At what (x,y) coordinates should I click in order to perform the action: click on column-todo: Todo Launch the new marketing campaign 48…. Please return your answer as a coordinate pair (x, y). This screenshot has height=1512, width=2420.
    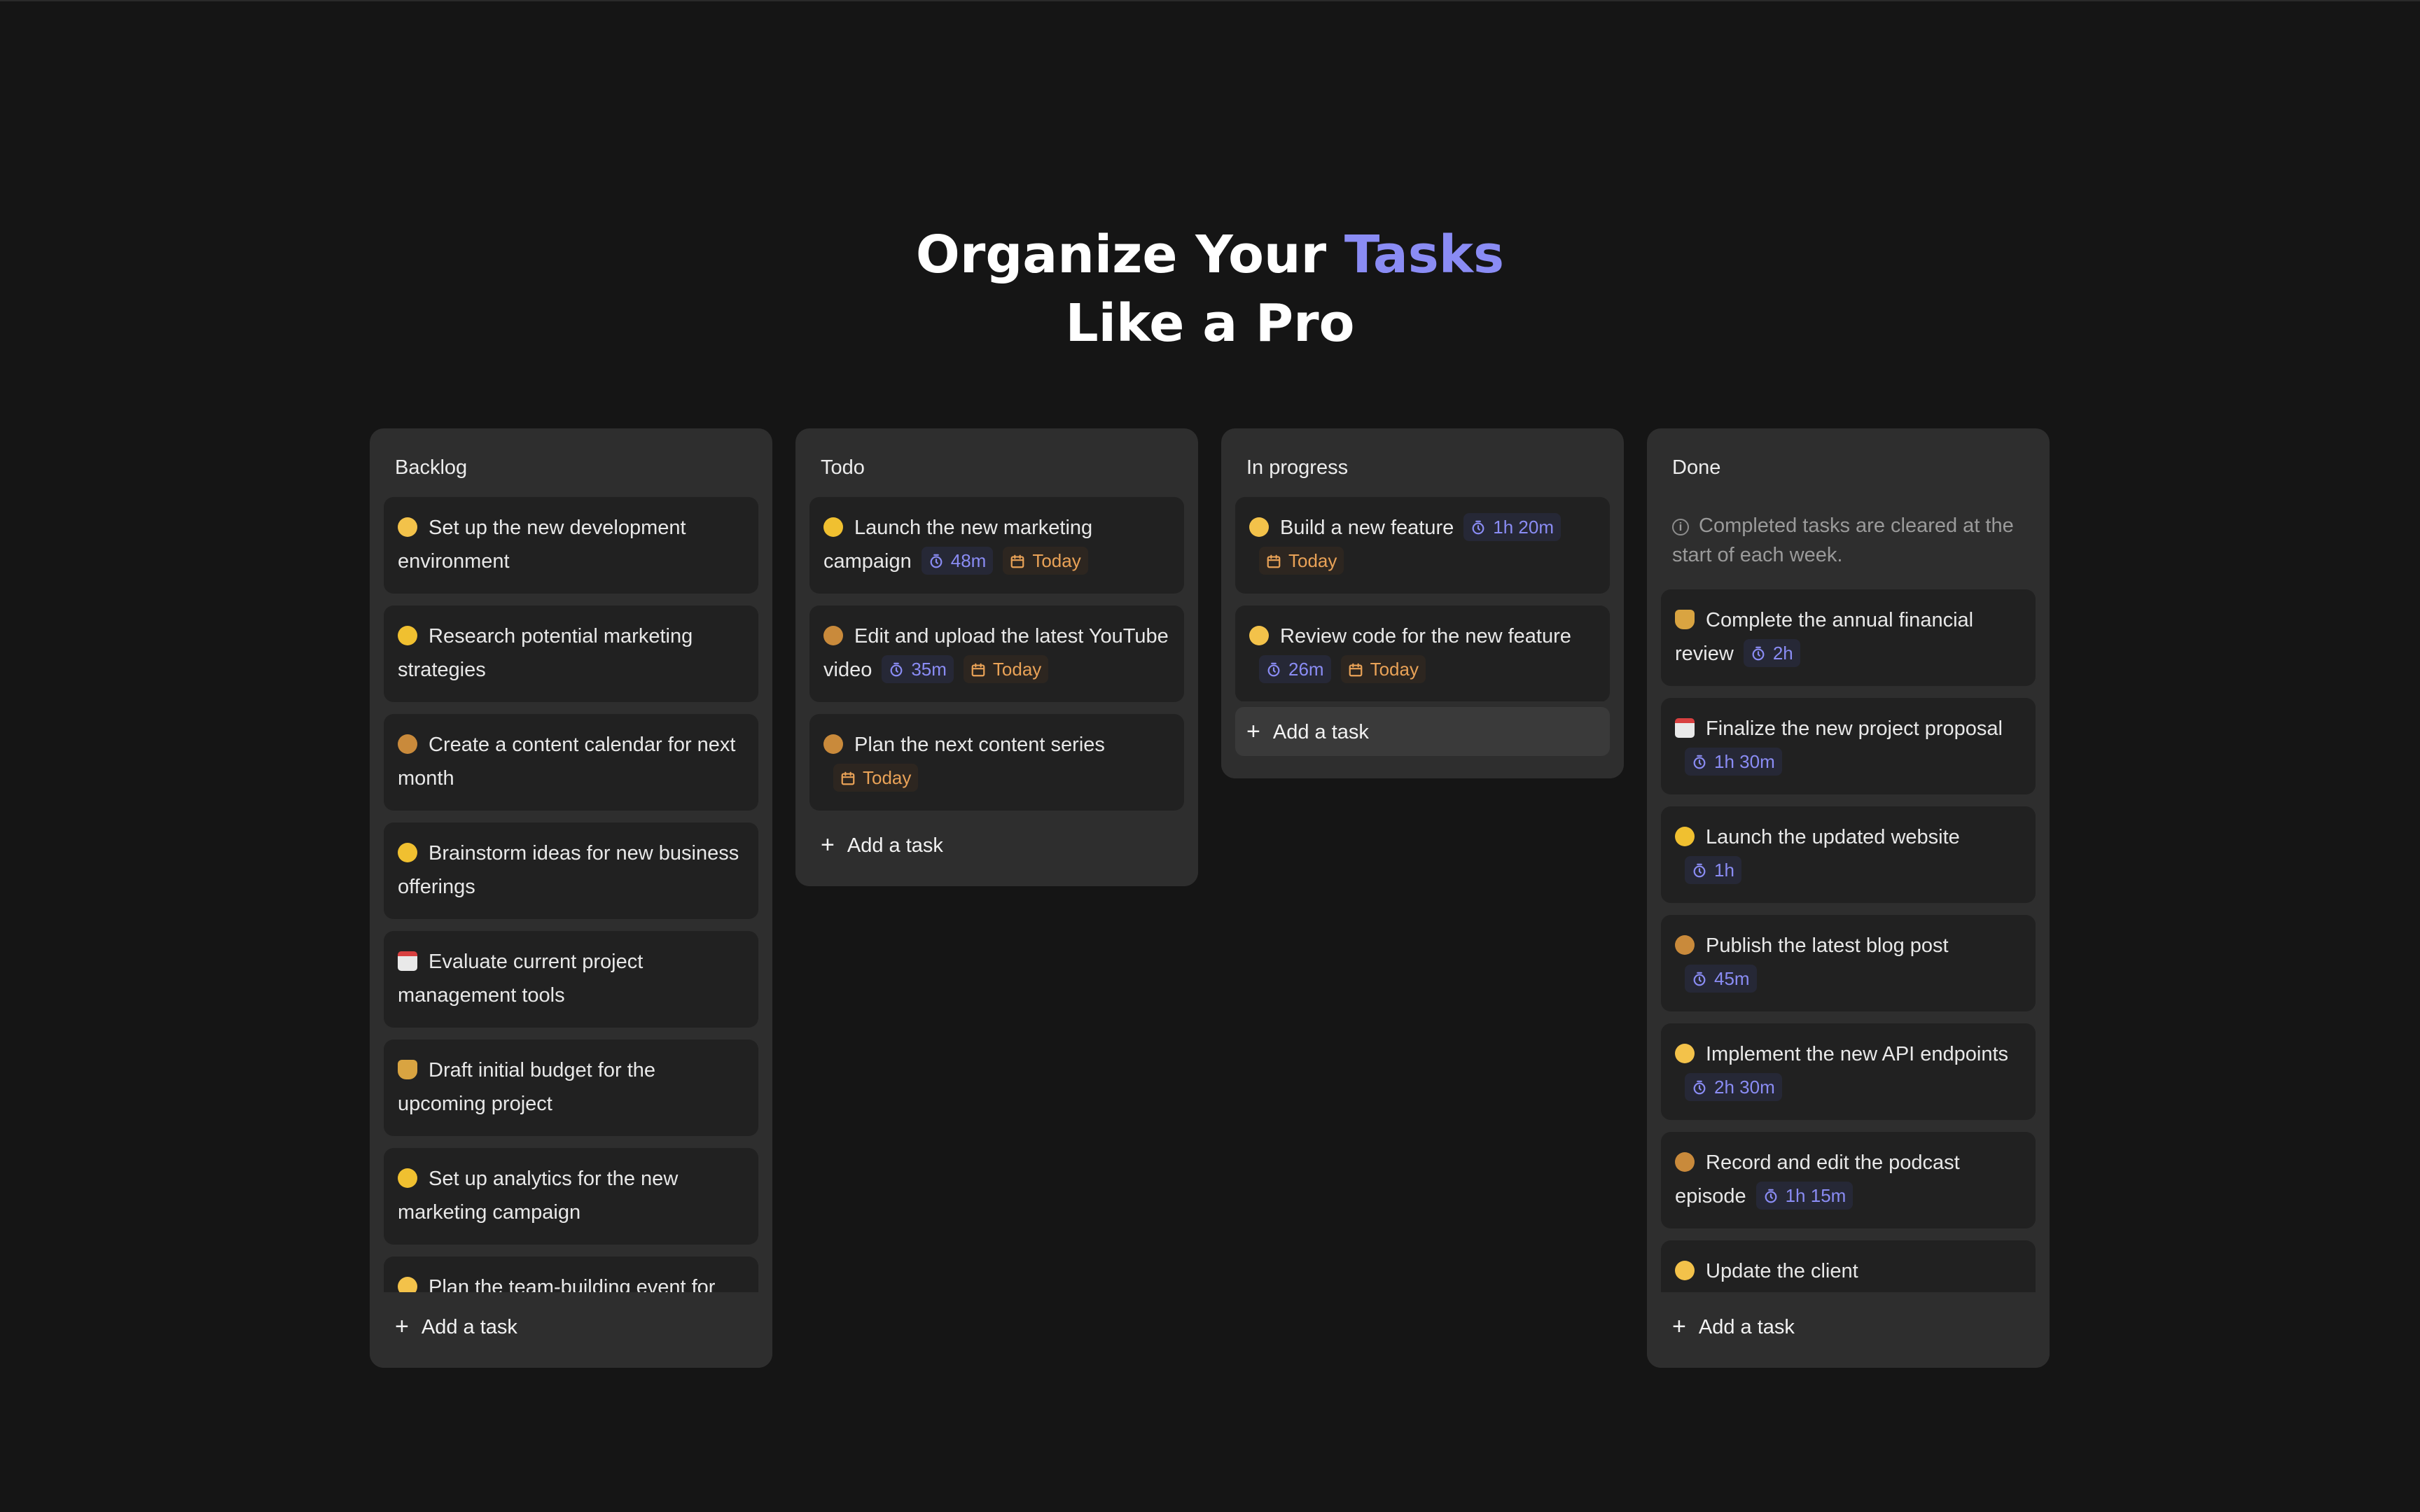
    Looking at the image, I should click on (996, 657).